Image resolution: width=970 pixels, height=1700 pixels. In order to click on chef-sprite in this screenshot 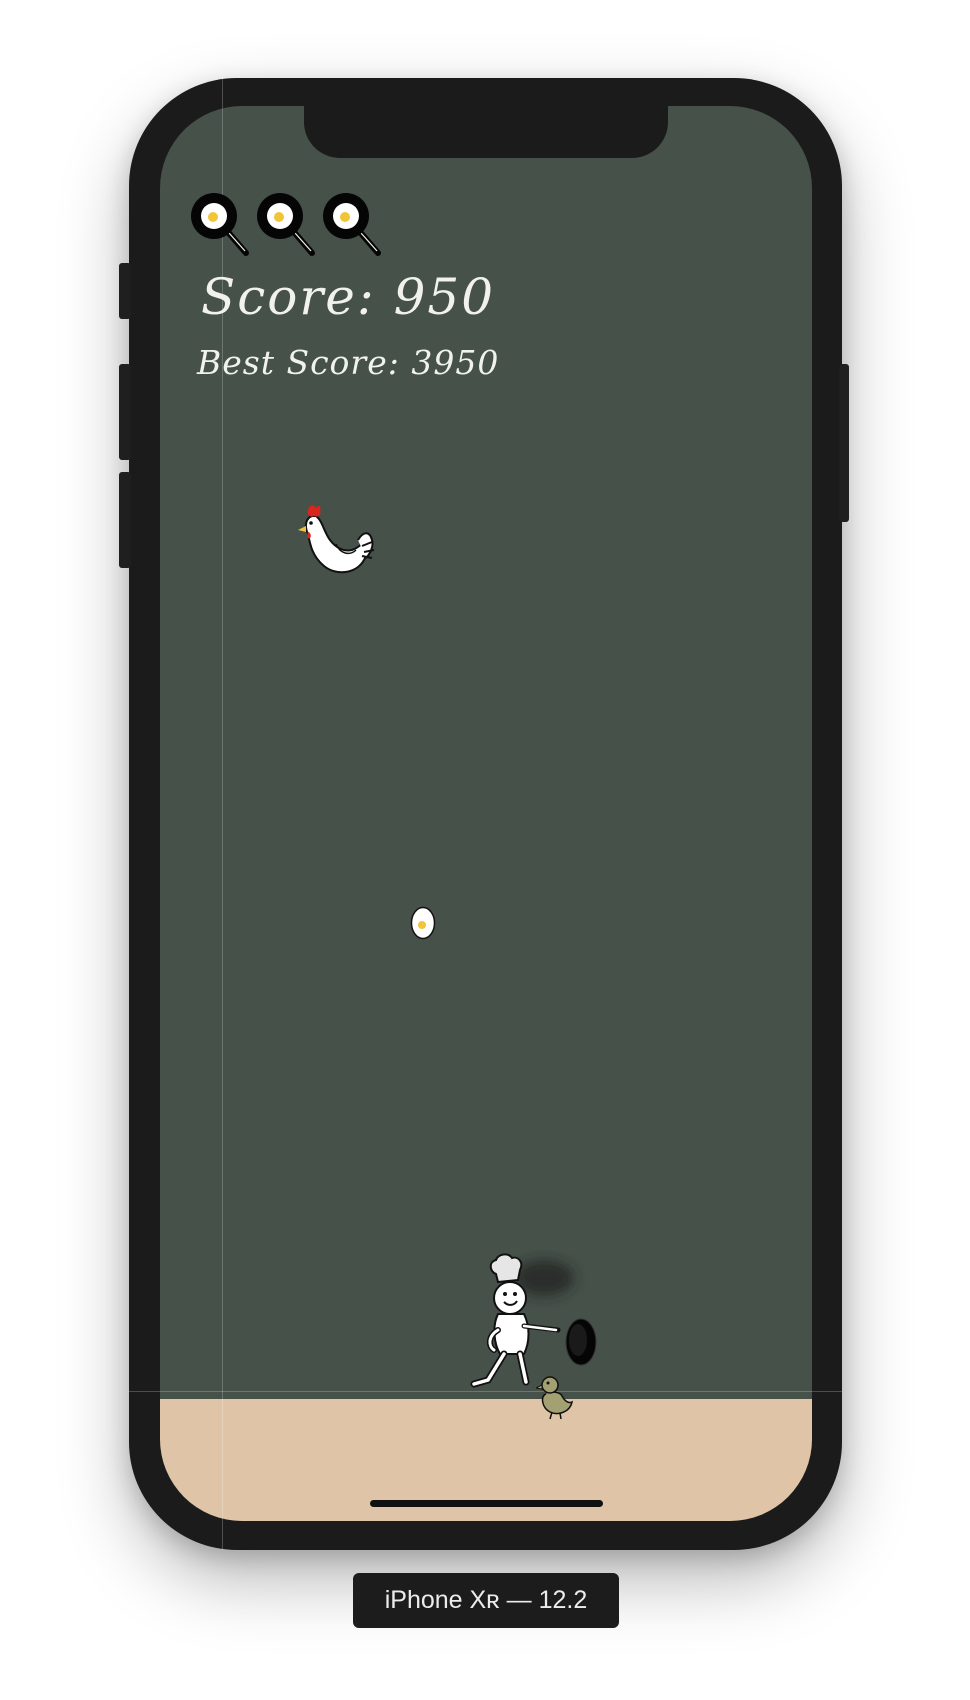, I will do `click(533, 1320)`.